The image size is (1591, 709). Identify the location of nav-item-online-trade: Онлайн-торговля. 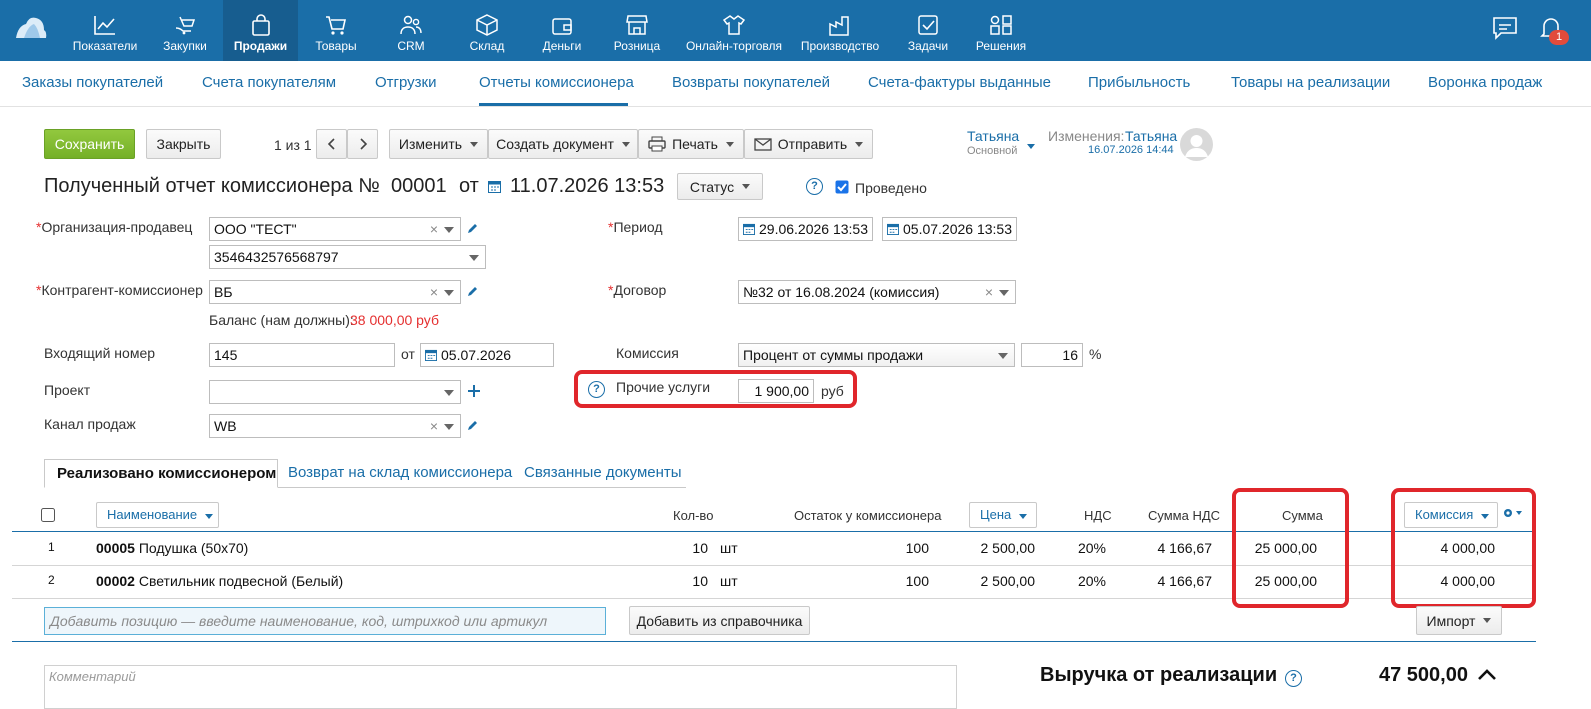
(734, 30).